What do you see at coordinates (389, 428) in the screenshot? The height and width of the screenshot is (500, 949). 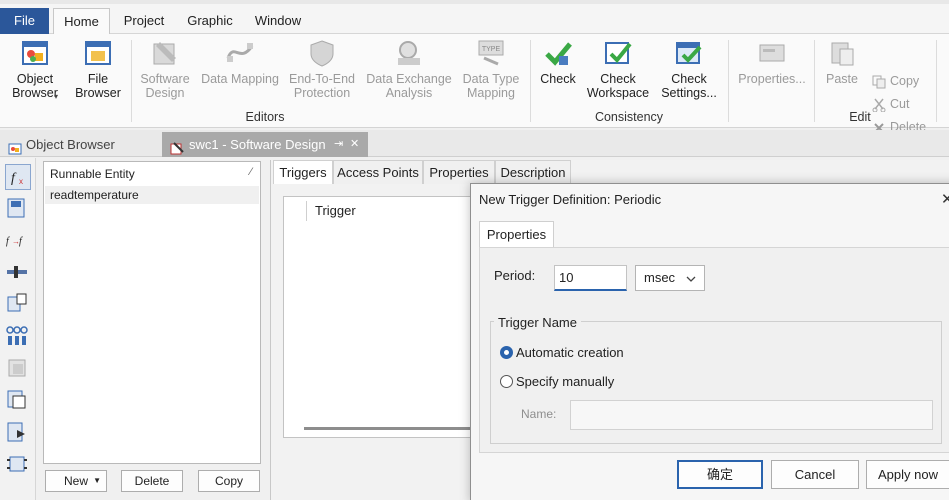 I see `horizontal-scrollbar` at bounding box center [389, 428].